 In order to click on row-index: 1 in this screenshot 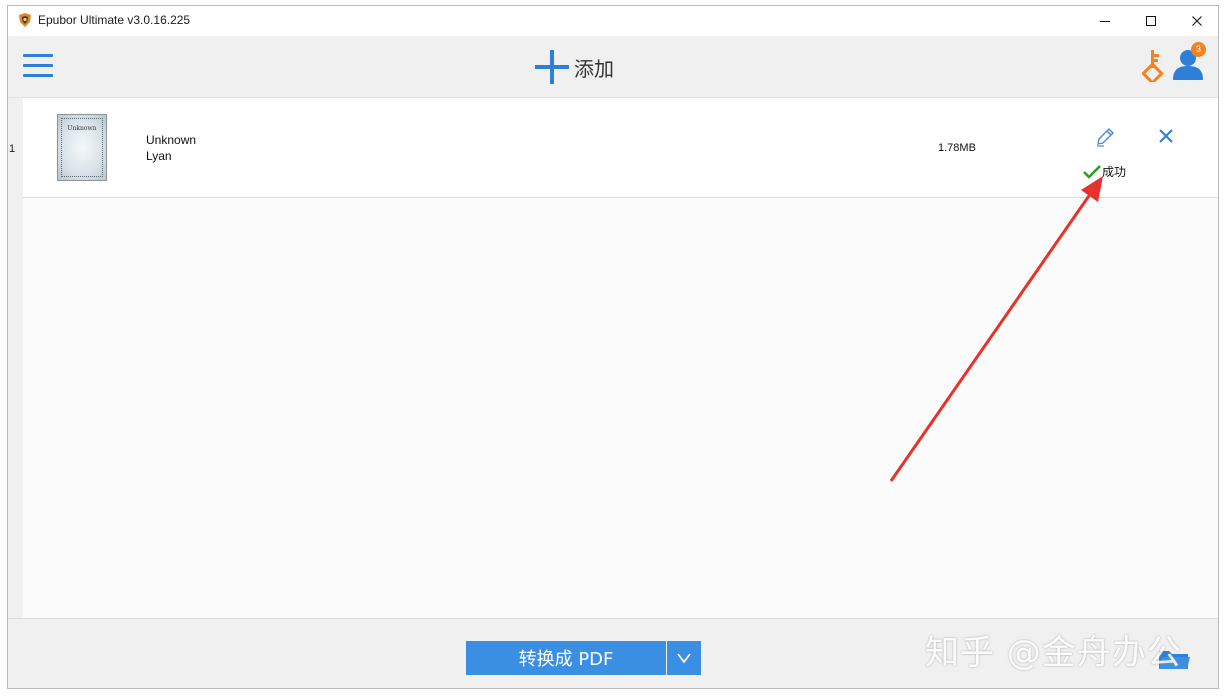, I will do `click(12, 149)`.